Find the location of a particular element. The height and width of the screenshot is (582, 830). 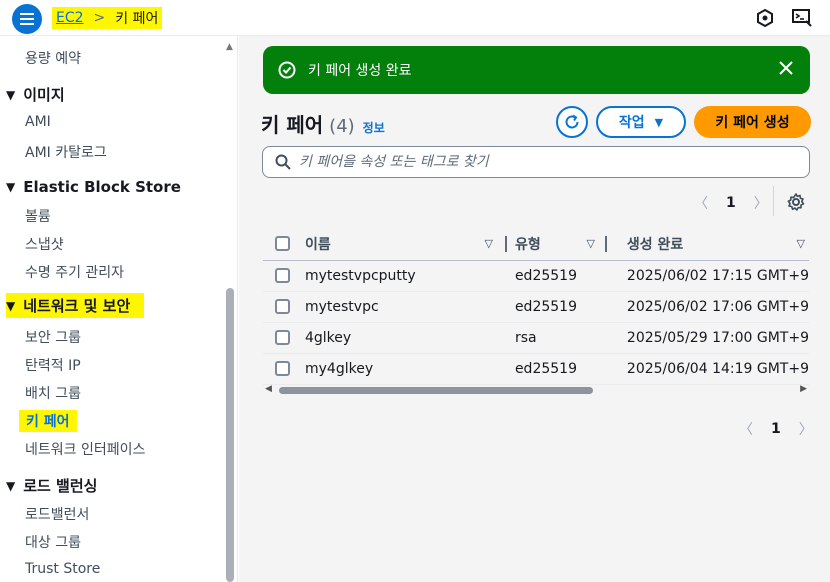

sidebar-item-lifecycle-manager: 수명 주기 관리자 is located at coordinates (74, 272).